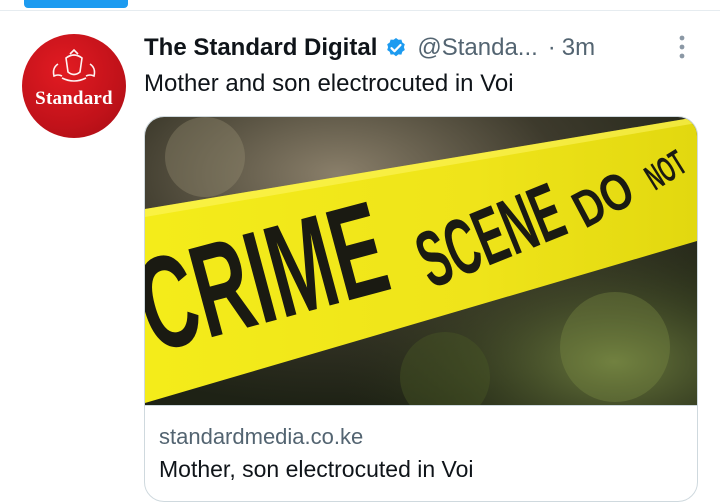 This screenshot has width=720, height=504. Describe the element at coordinates (360, 10) in the screenshot. I see `top-divider` at that location.